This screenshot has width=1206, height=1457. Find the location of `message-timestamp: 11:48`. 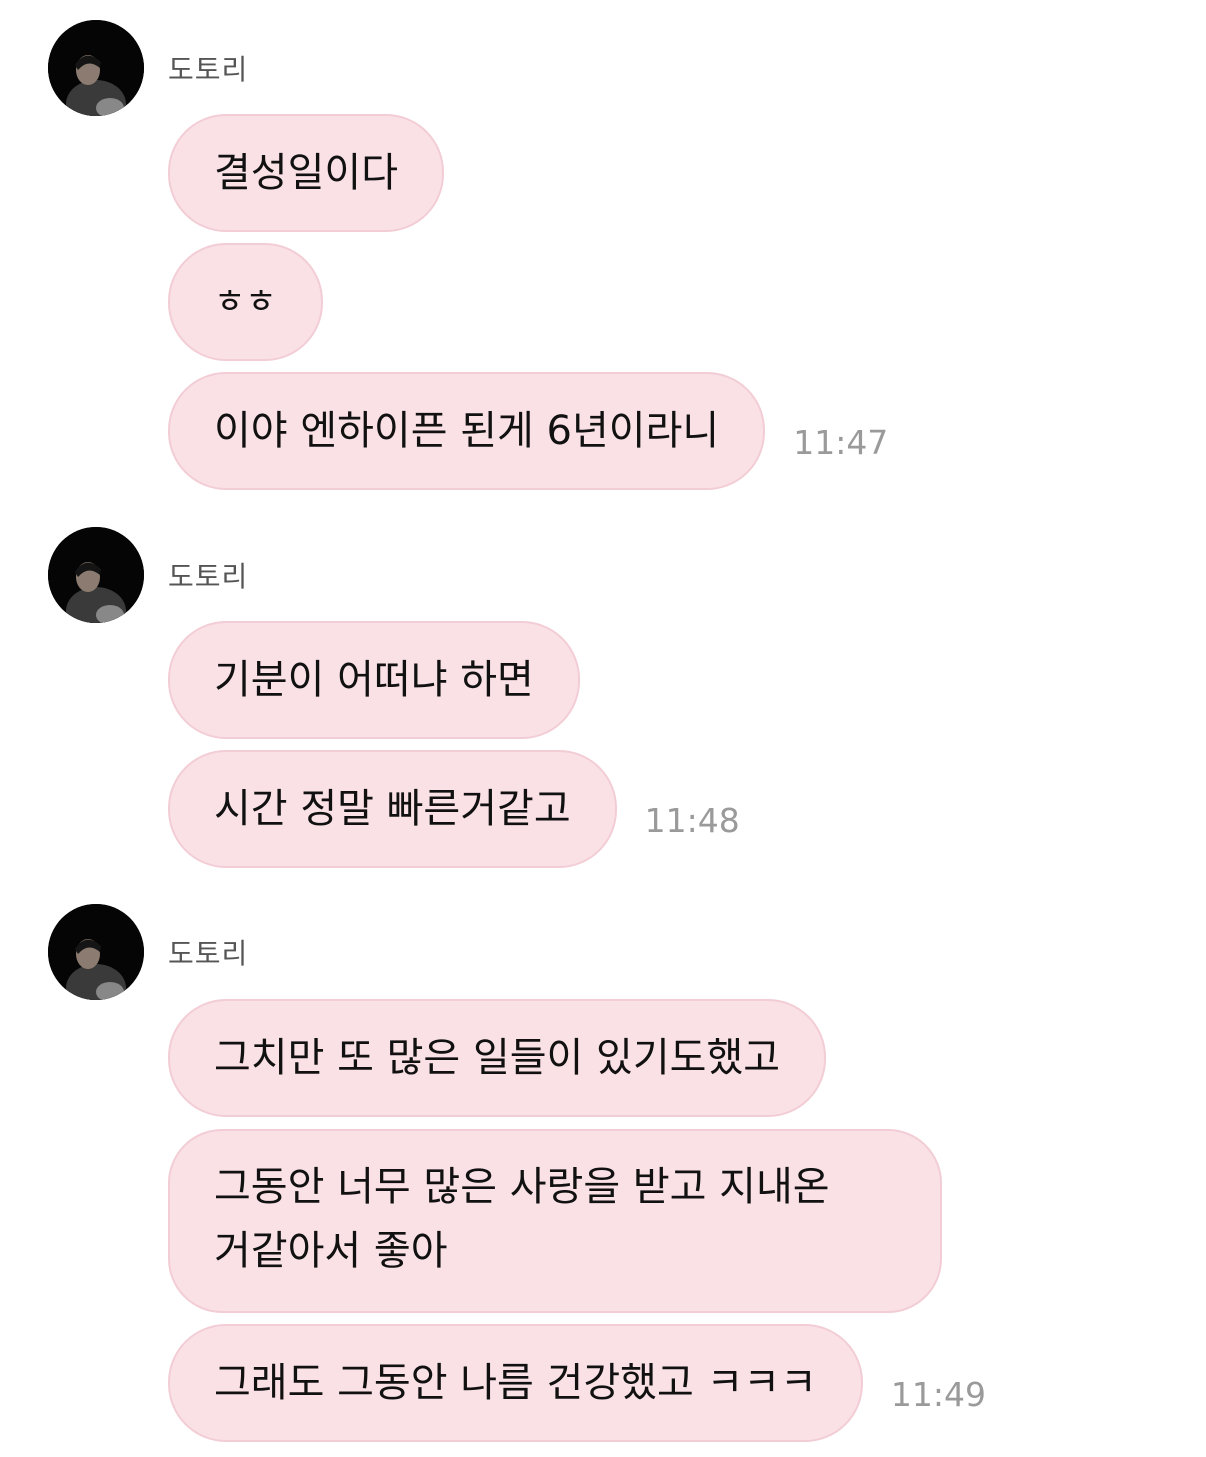

message-timestamp: 11:48 is located at coordinates (692, 820).